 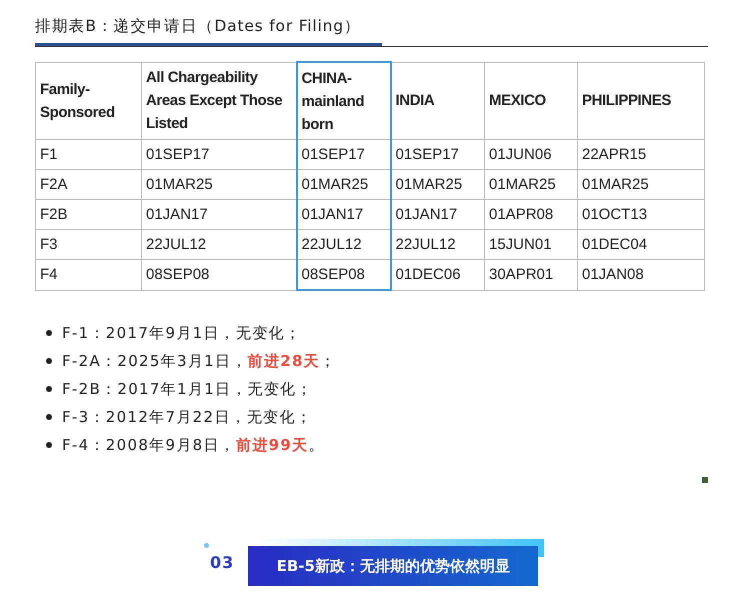 What do you see at coordinates (182, 333) in the screenshot?
I see `note-text: F-1：2017年9月1日，无变化；` at bounding box center [182, 333].